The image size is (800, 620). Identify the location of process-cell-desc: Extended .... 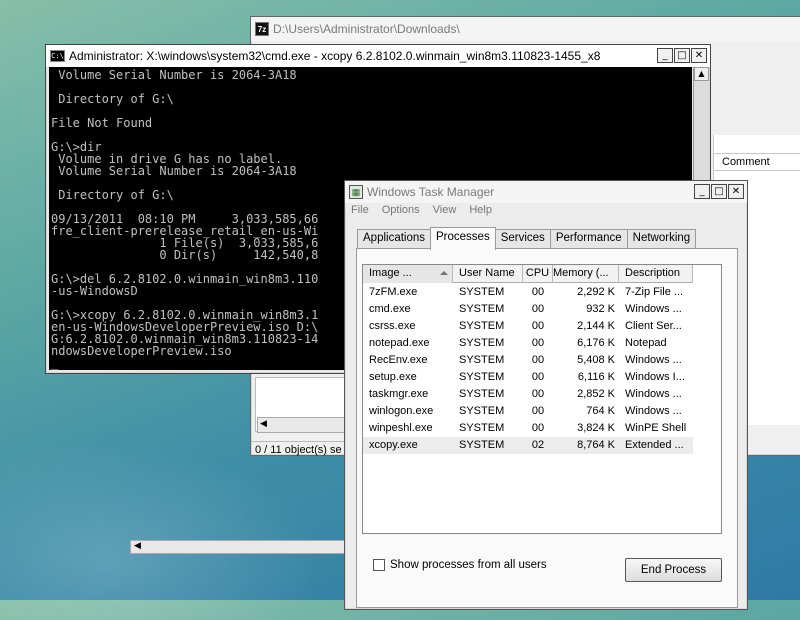
(654, 445).